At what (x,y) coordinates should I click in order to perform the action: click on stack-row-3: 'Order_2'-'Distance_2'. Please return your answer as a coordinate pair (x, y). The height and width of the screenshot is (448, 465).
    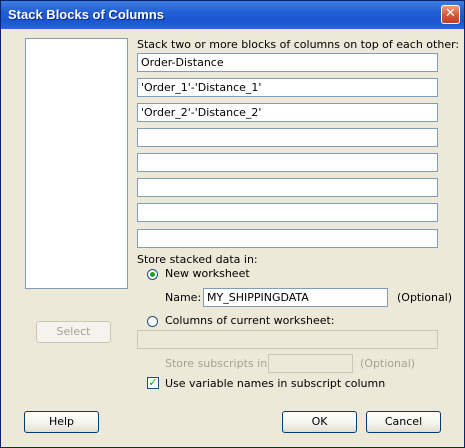
    Looking at the image, I should click on (287, 112).